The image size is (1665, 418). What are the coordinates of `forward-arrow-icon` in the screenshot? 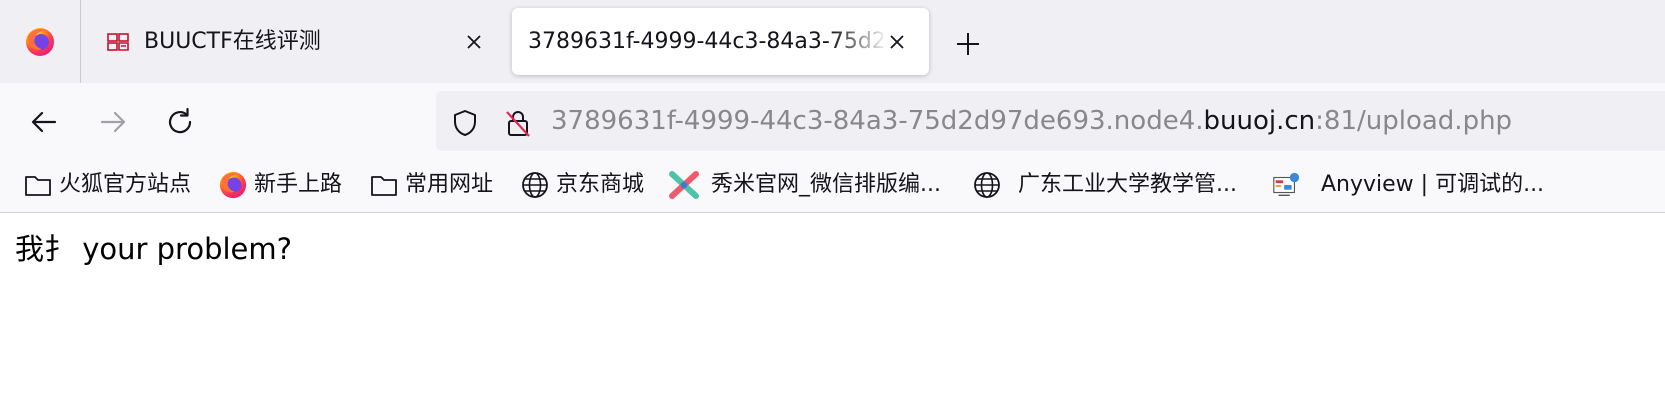 It's located at (113, 122).